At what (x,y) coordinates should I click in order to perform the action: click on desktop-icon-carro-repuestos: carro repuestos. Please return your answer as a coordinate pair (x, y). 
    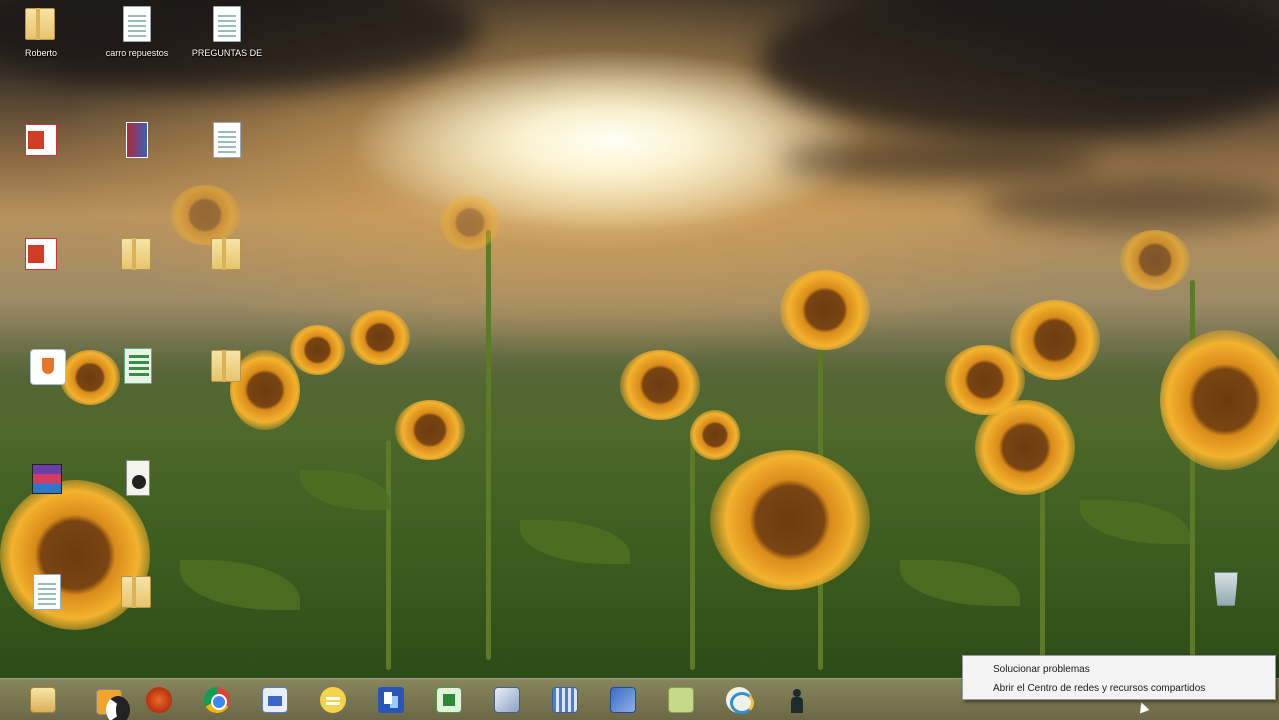
    Looking at the image, I should click on (137, 31).